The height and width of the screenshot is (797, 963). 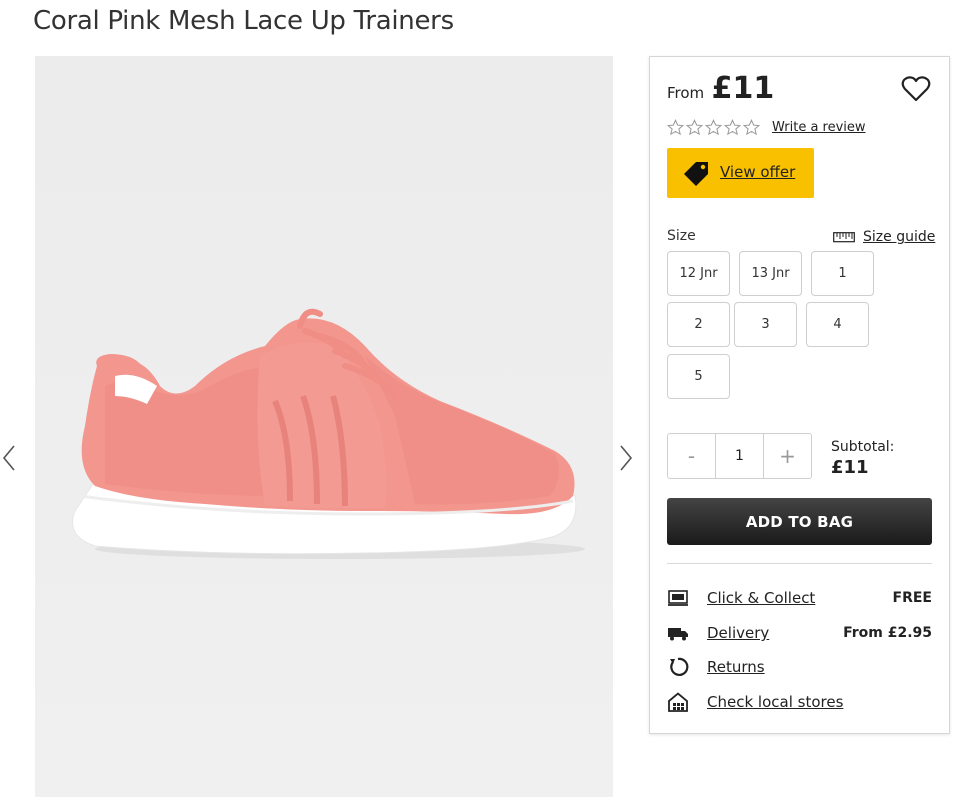 I want to click on ruler-icon, so click(x=844, y=237).